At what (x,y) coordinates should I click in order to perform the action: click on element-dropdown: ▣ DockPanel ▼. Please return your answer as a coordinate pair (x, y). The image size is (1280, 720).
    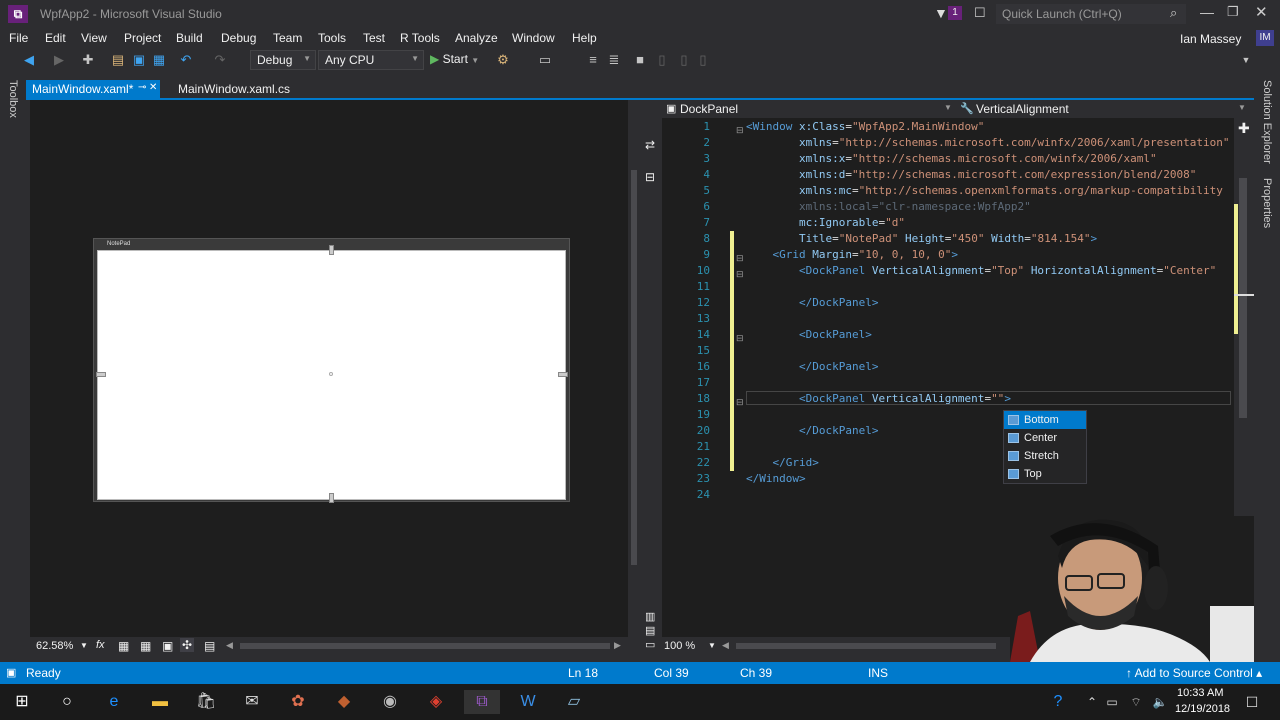
    Looking at the image, I should click on (807, 109).